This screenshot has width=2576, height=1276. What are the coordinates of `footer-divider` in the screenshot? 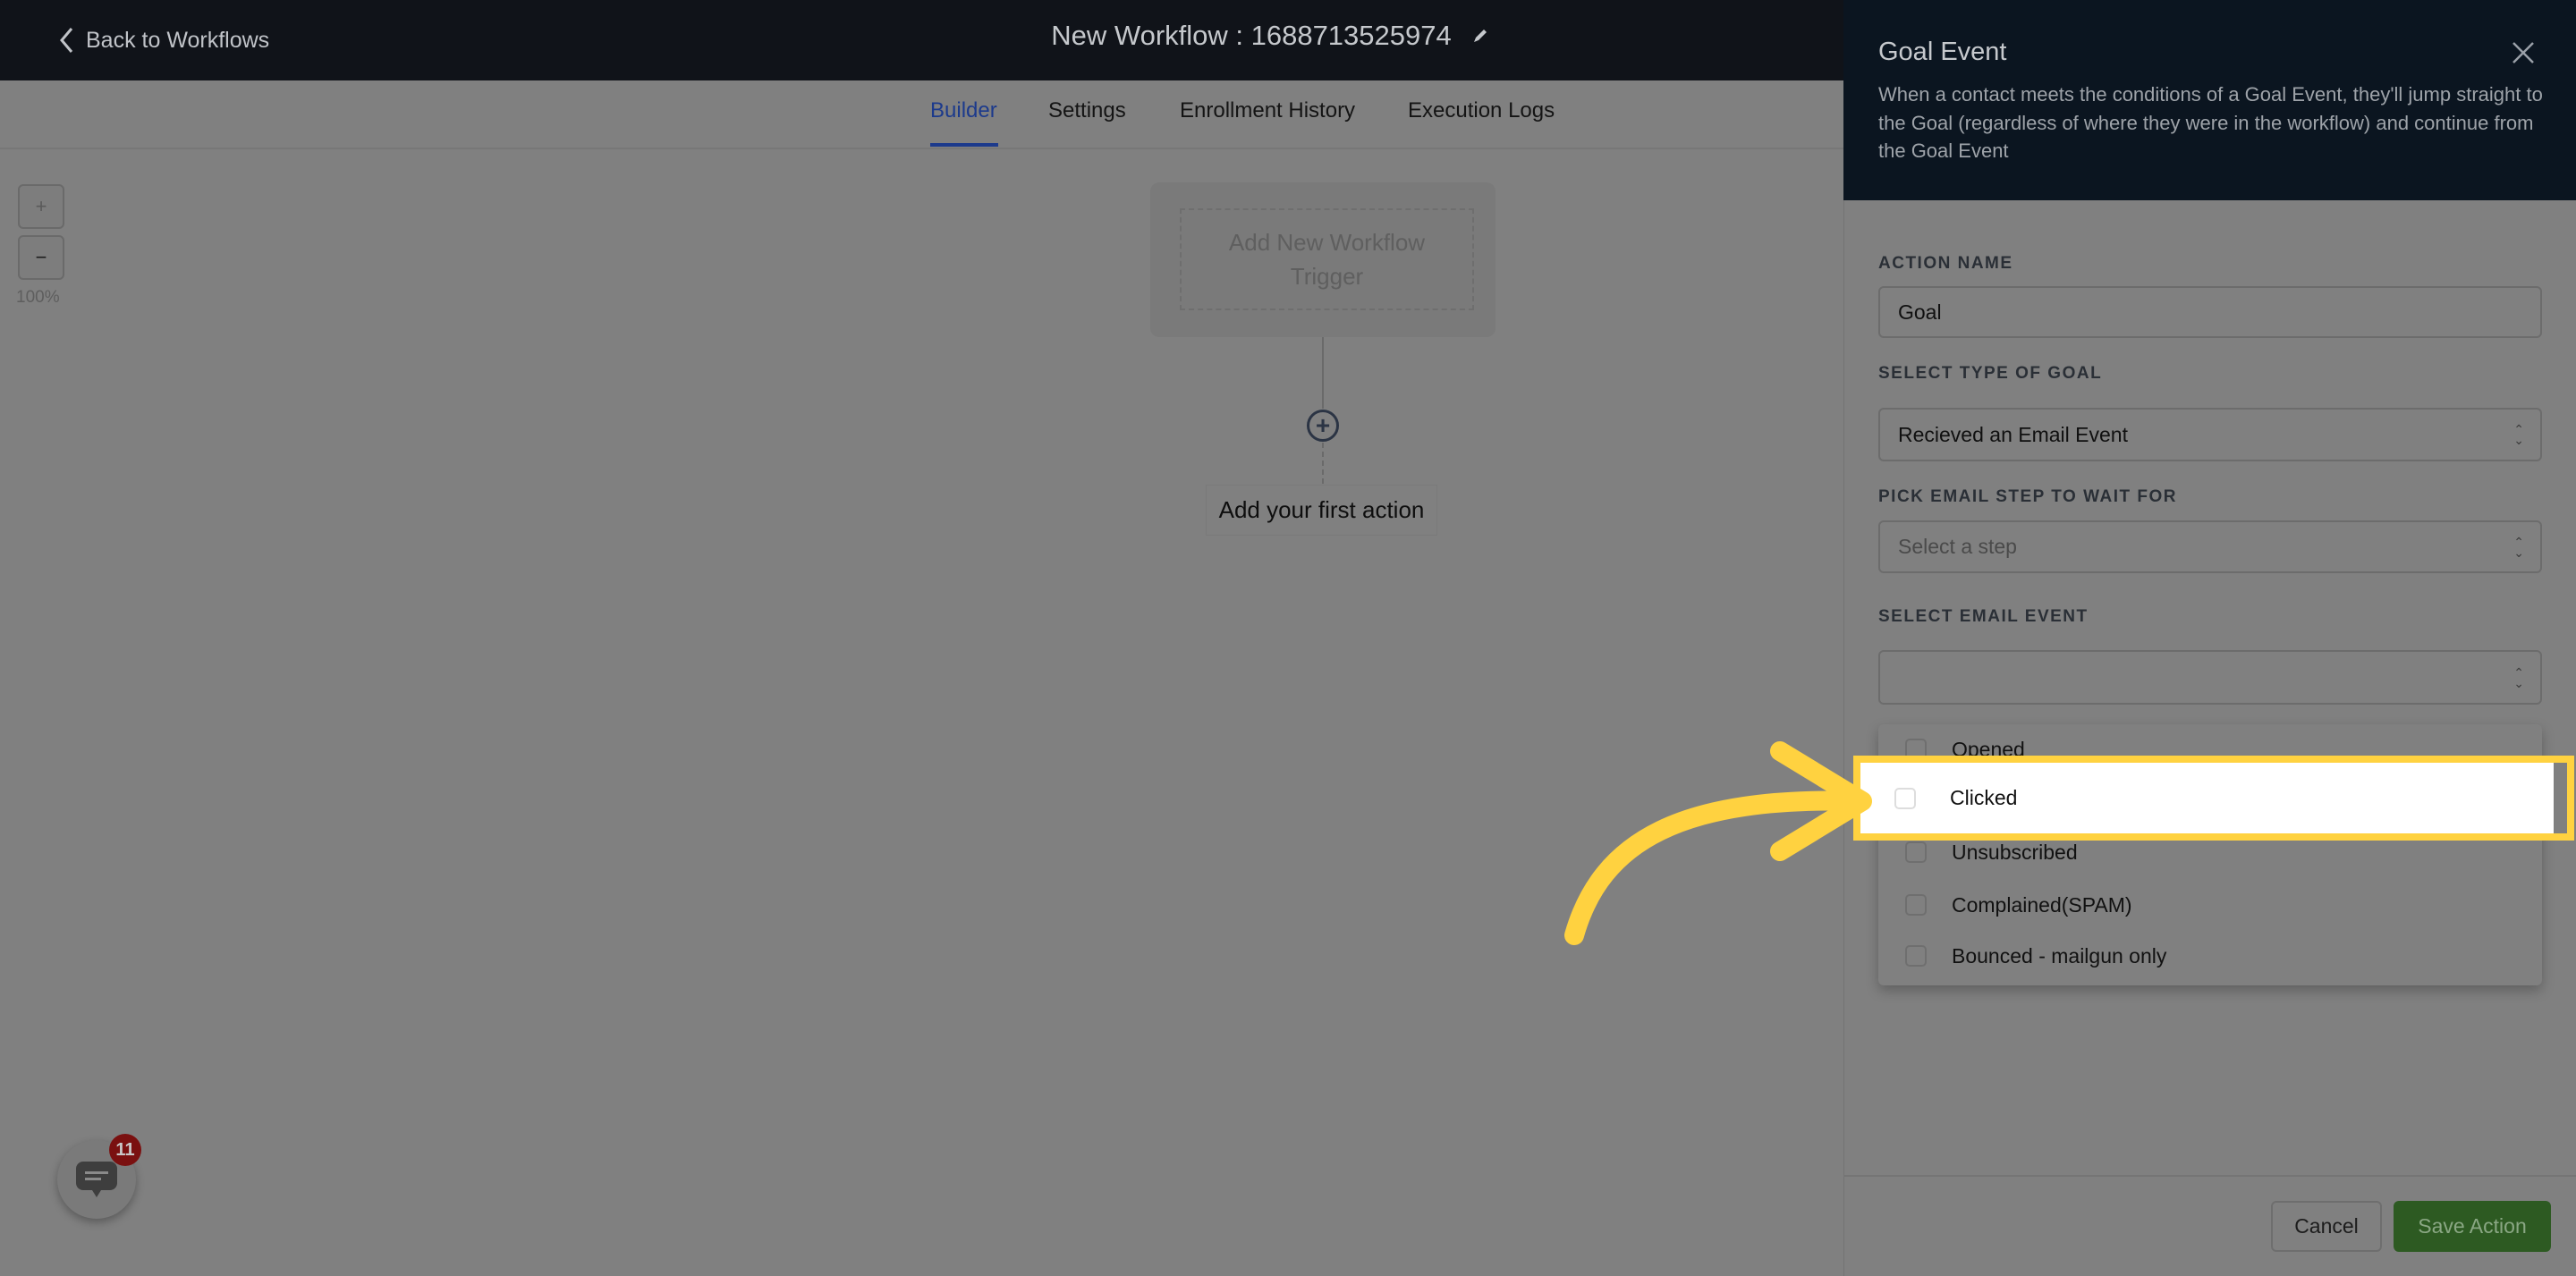 It's located at (2209, 1176).